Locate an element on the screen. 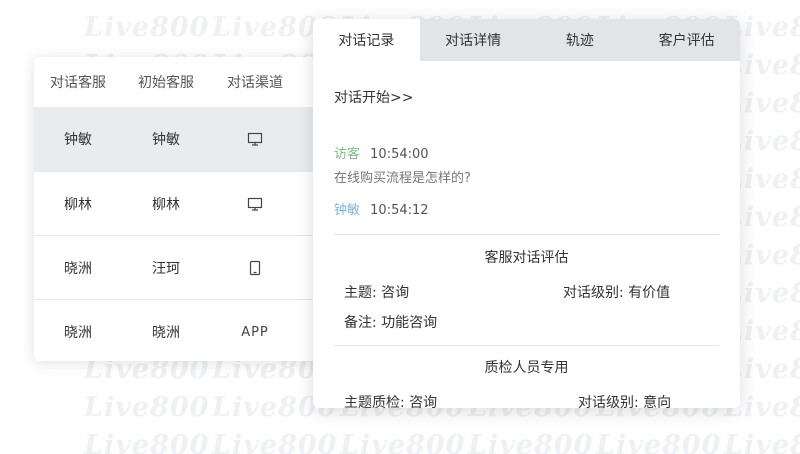 The image size is (800, 454). cell-channel: APP is located at coordinates (255, 332).